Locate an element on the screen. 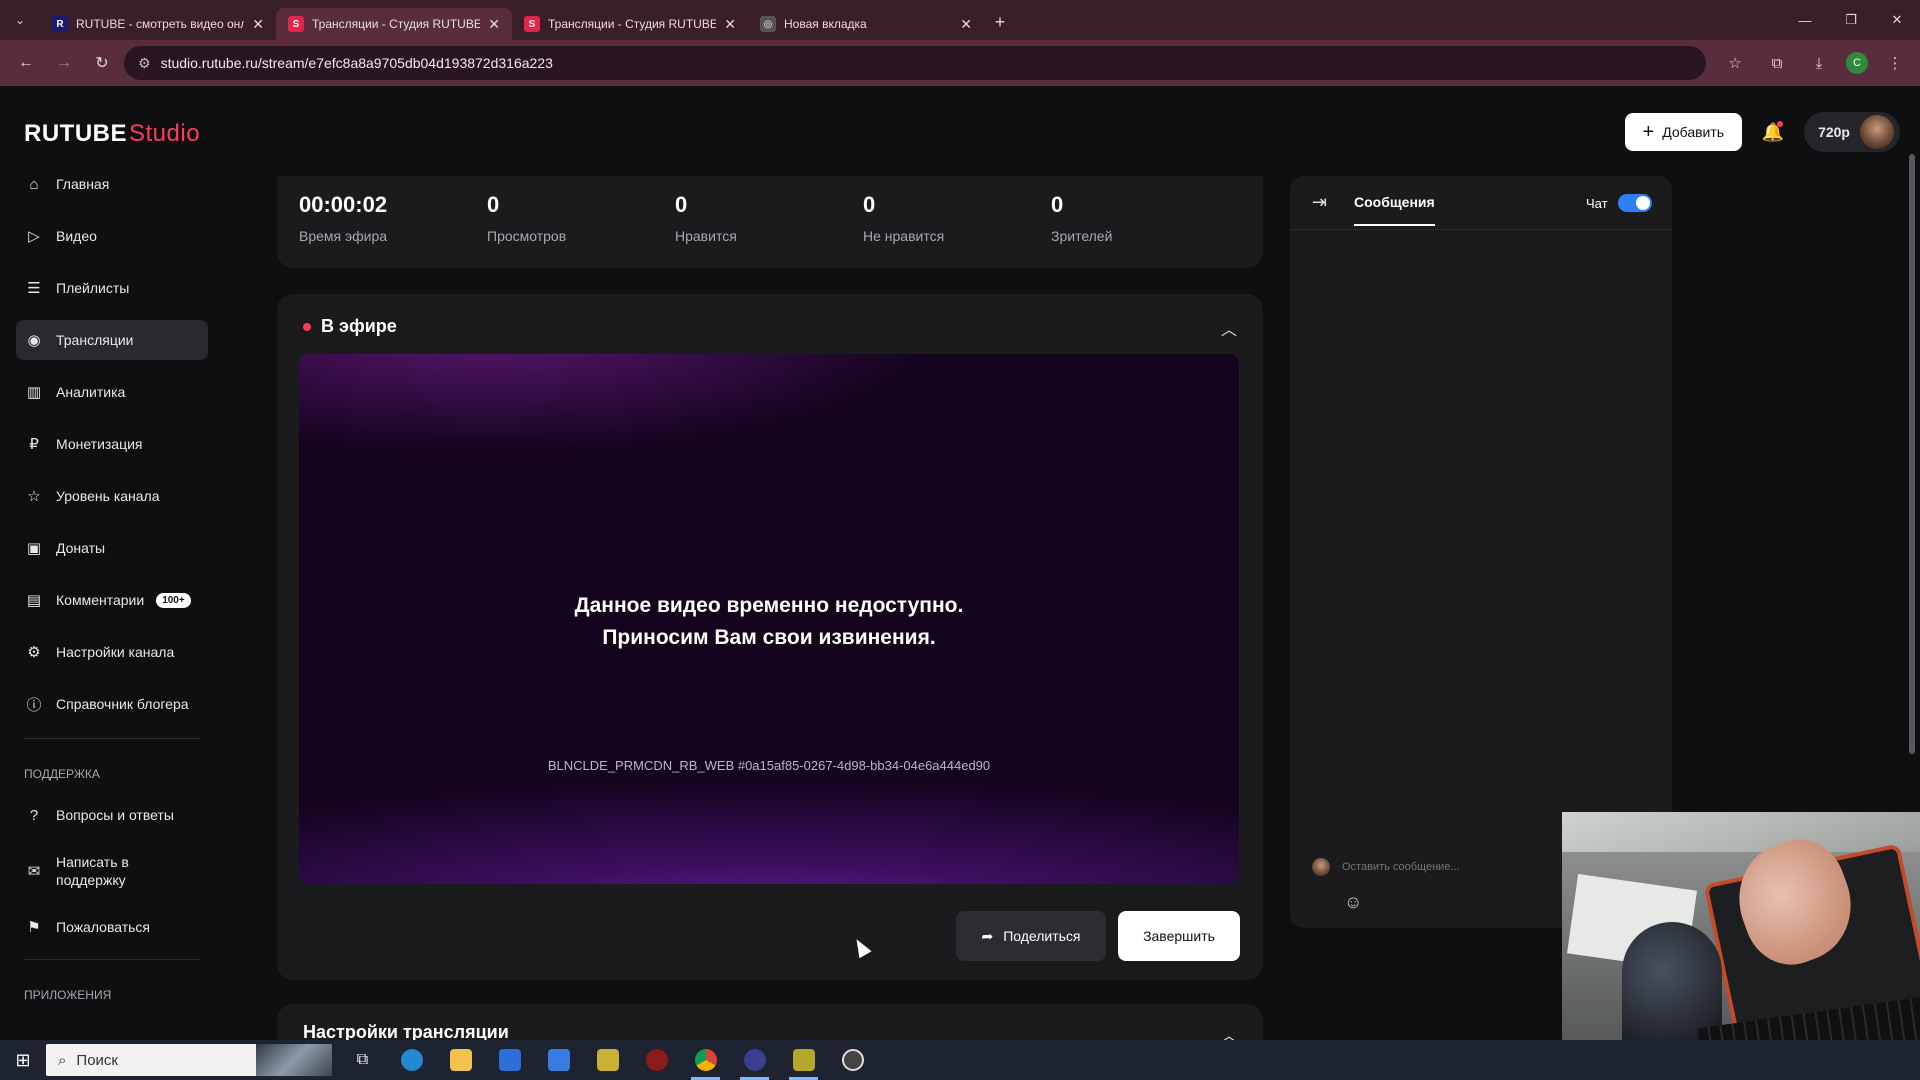  chat-toggle-label: Чат is located at coordinates (1597, 203).